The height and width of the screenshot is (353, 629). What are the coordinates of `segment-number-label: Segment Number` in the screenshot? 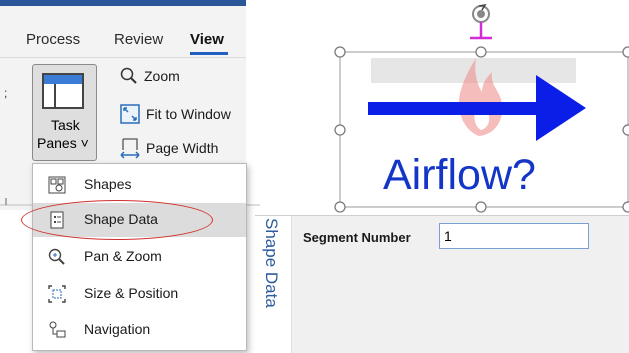 It's located at (357, 237).